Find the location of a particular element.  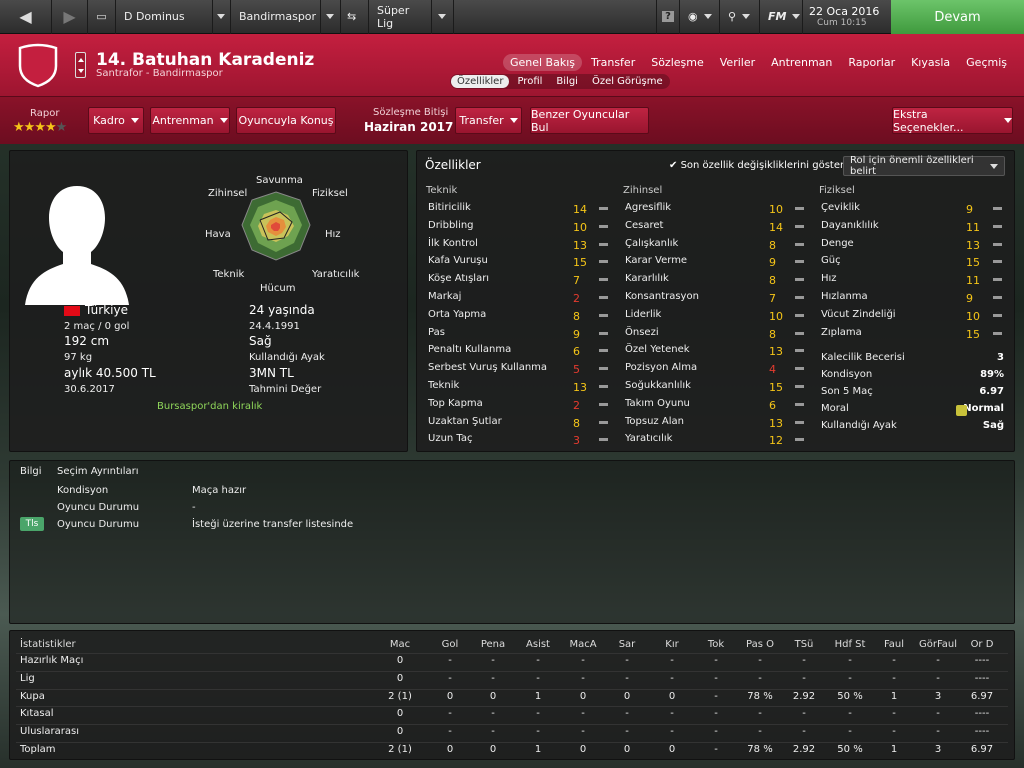

stats-column-header: Asist is located at coordinates (538, 644).